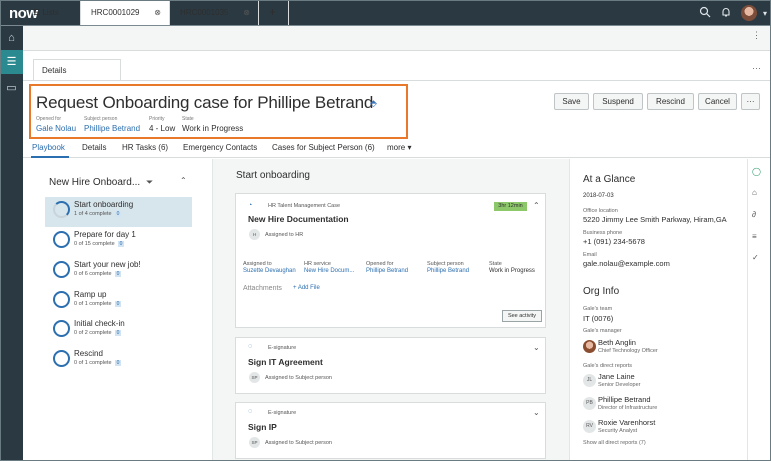 Image resolution: width=771 pixels, height=461 pixels. I want to click on report-avatar: PB, so click(589, 403).